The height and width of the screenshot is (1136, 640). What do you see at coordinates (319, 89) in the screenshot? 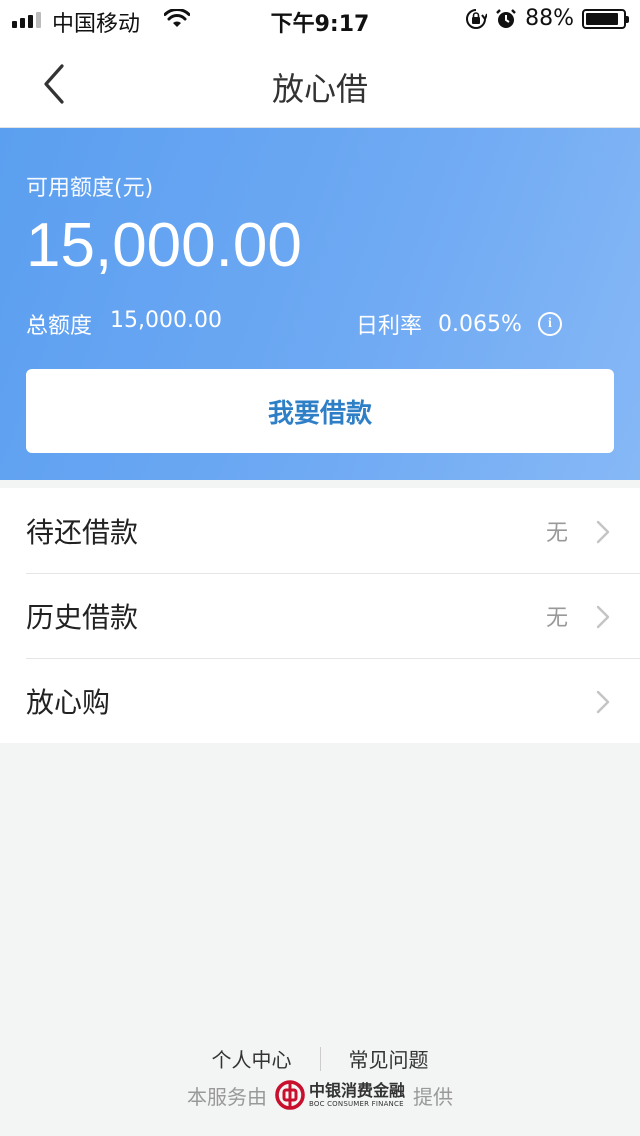
I see `page-title: 放心借` at bounding box center [319, 89].